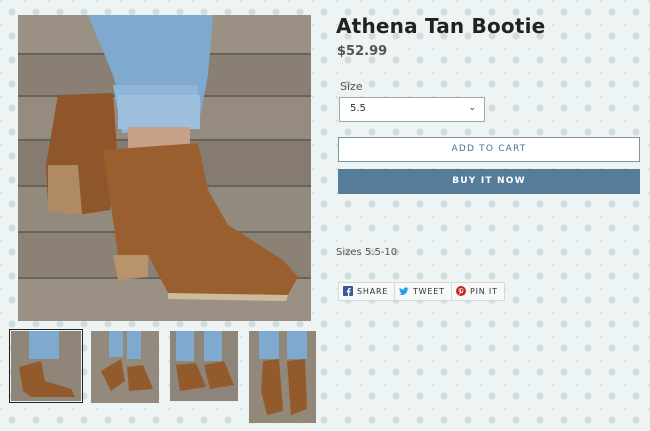 Image resolution: width=650 pixels, height=431 pixels. Describe the element at coordinates (373, 291) in the screenshot. I see `share-facebook-label: SHARE` at that location.